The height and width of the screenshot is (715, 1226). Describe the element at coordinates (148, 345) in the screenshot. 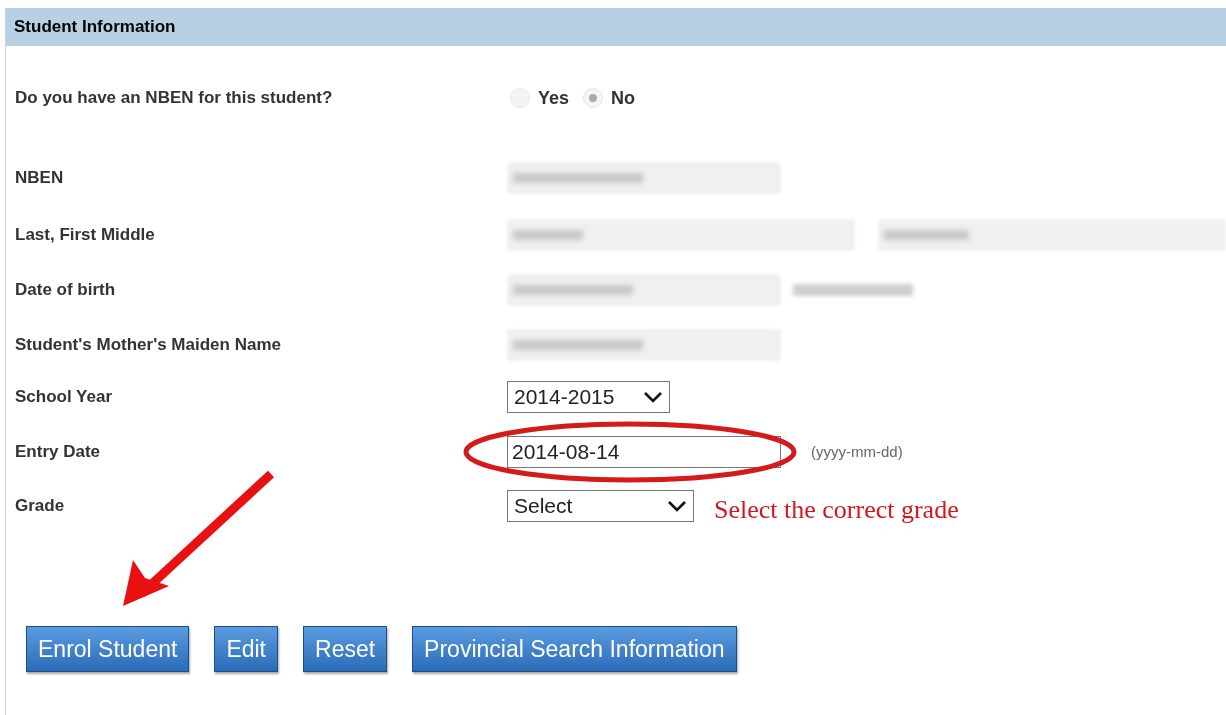

I see `field-label: Student's Mother's Maiden Name` at that location.